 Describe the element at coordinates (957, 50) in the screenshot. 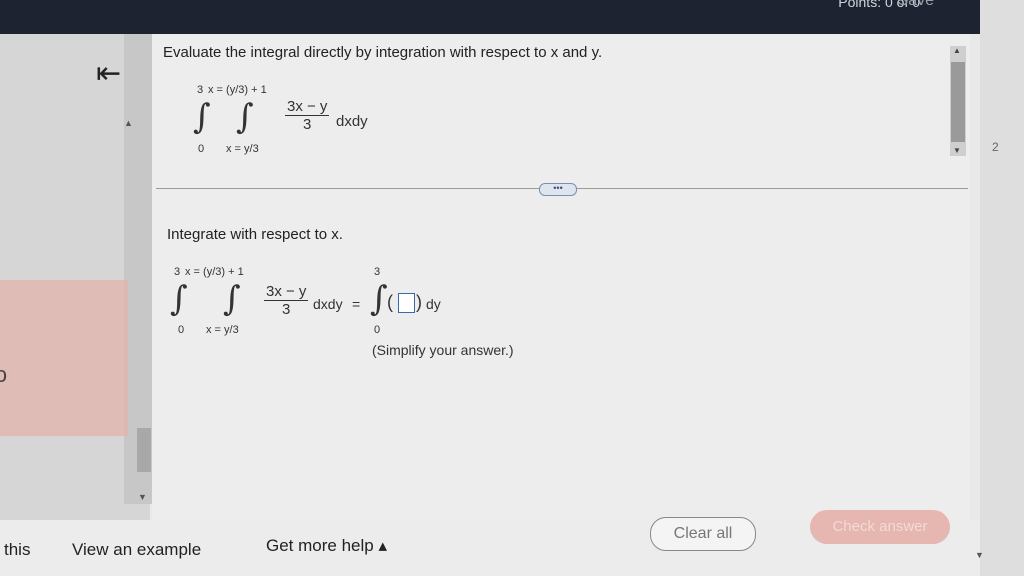

I see `right-scroll-up-icon: ▲` at that location.